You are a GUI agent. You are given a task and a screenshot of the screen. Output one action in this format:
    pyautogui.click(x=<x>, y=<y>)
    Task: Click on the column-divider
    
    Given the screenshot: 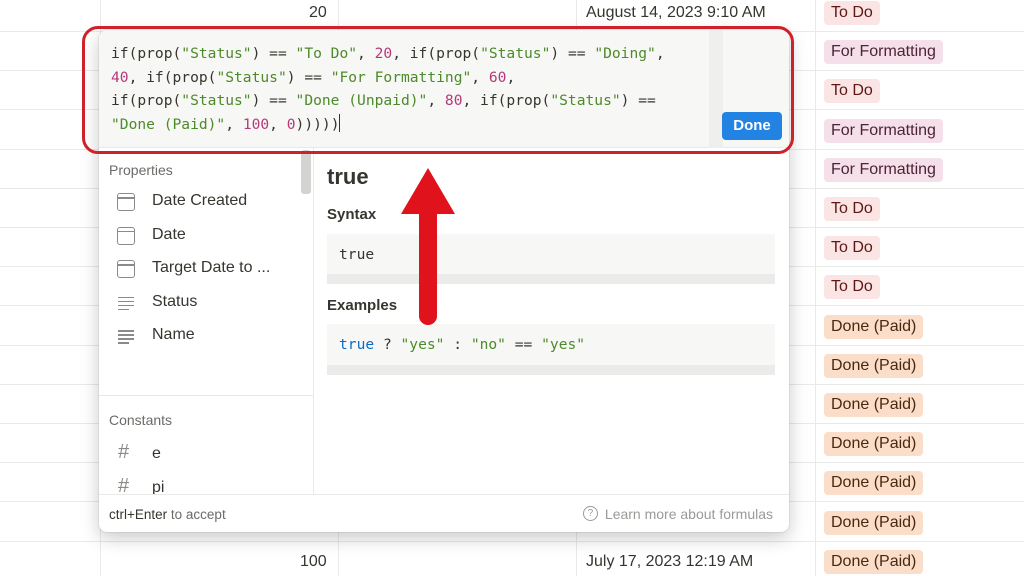 What is the action you would take?
    pyautogui.click(x=815, y=288)
    